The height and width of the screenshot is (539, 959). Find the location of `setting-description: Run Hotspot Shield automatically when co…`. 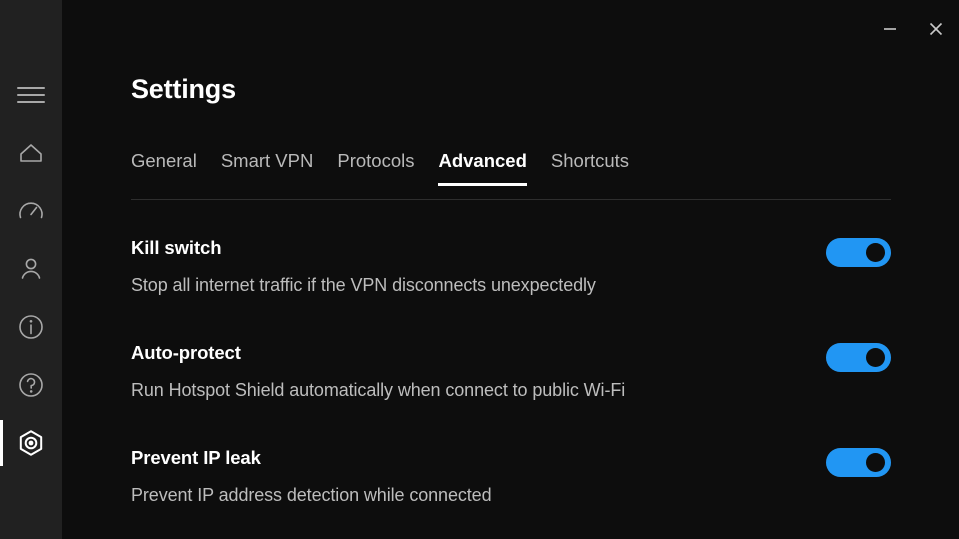

setting-description: Run Hotspot Shield automatically when co… is located at coordinates (378, 390).